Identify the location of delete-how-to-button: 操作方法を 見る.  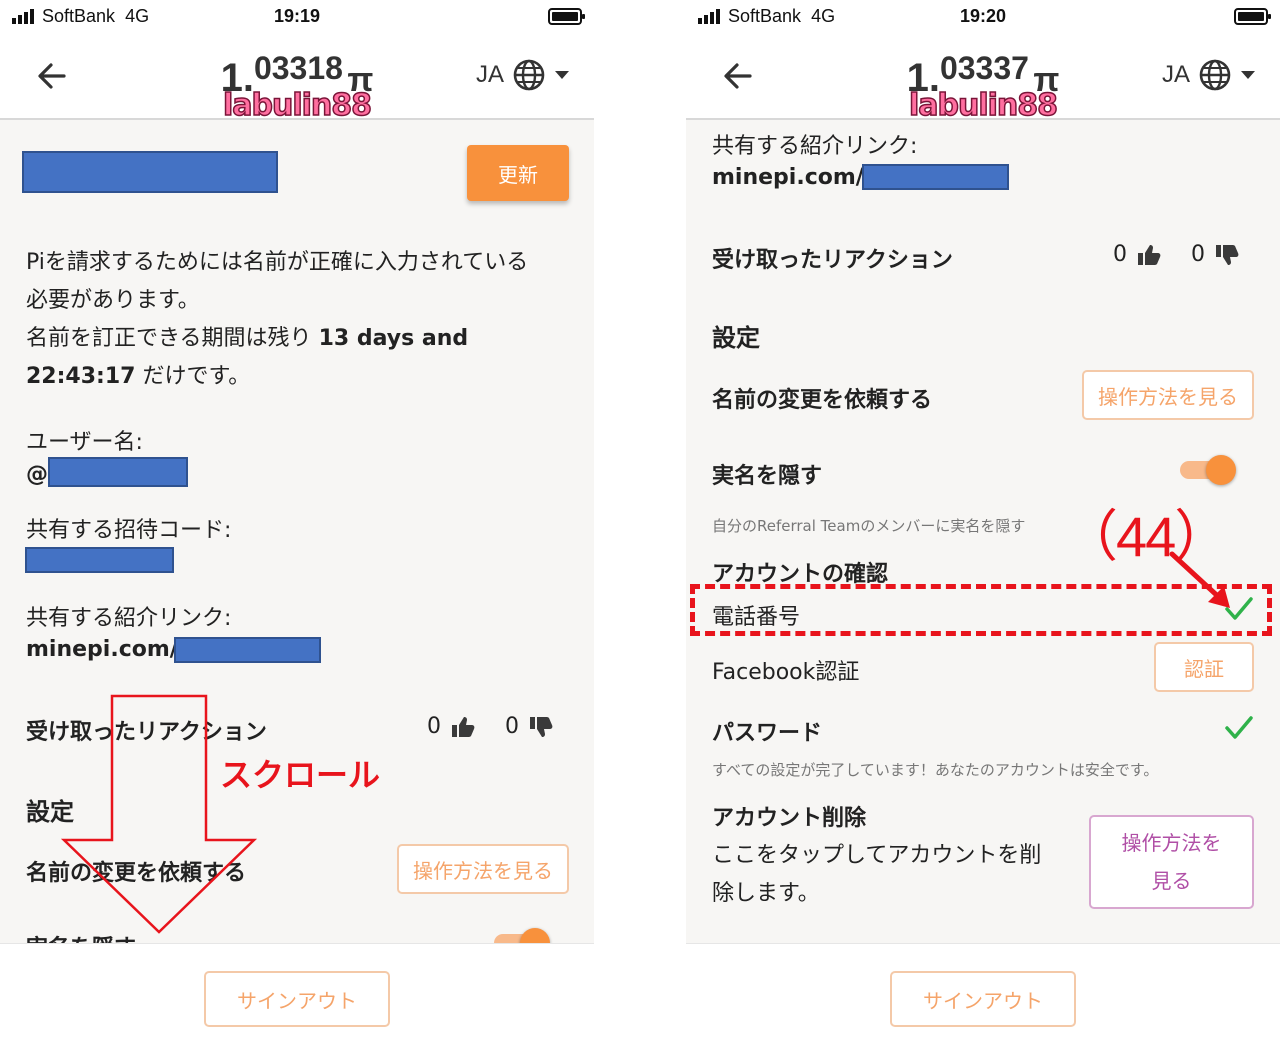
(1171, 862).